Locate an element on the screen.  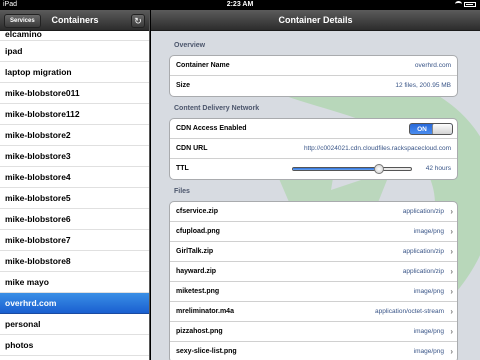
cdn-enabled-label: CDN Access Enabled is located at coordinates (211, 128).